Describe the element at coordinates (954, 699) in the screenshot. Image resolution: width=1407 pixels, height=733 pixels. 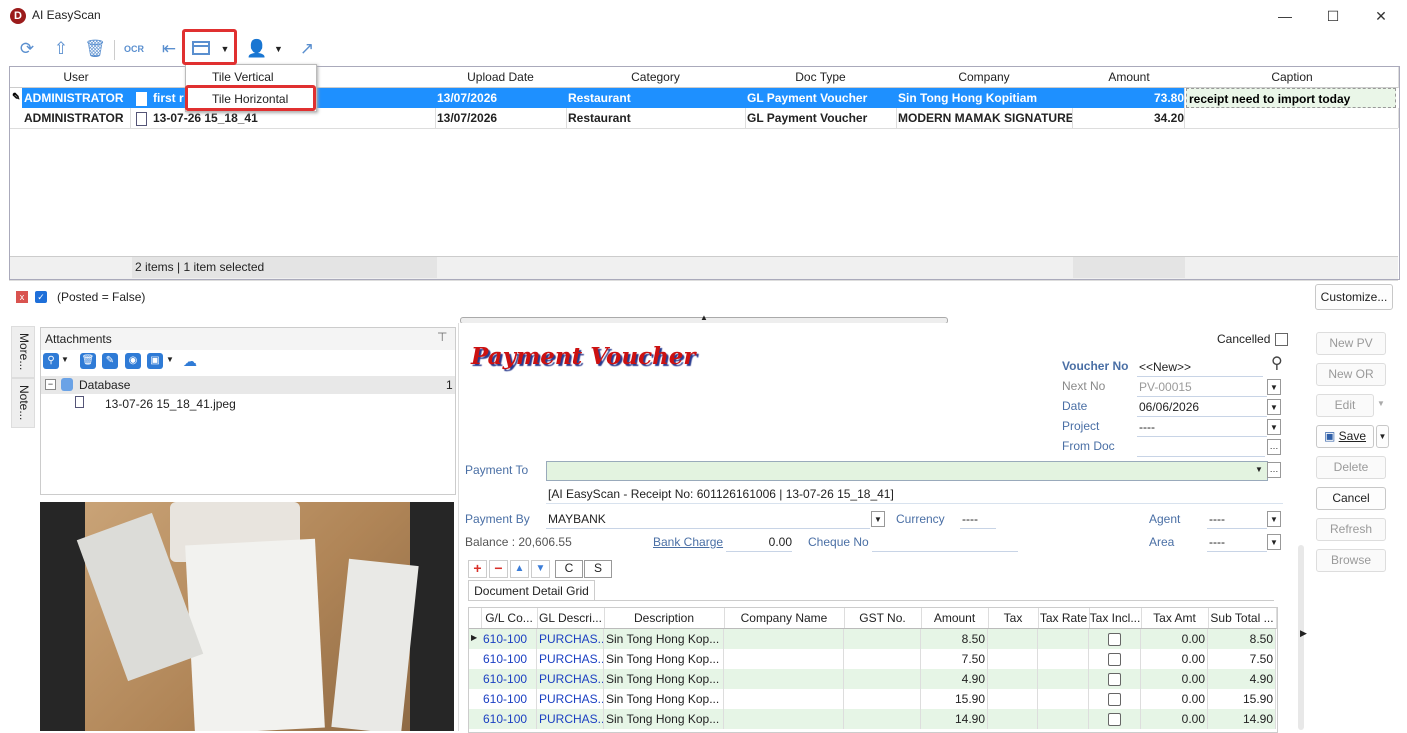
I see `detail-cell-amount: 15.90` at that location.